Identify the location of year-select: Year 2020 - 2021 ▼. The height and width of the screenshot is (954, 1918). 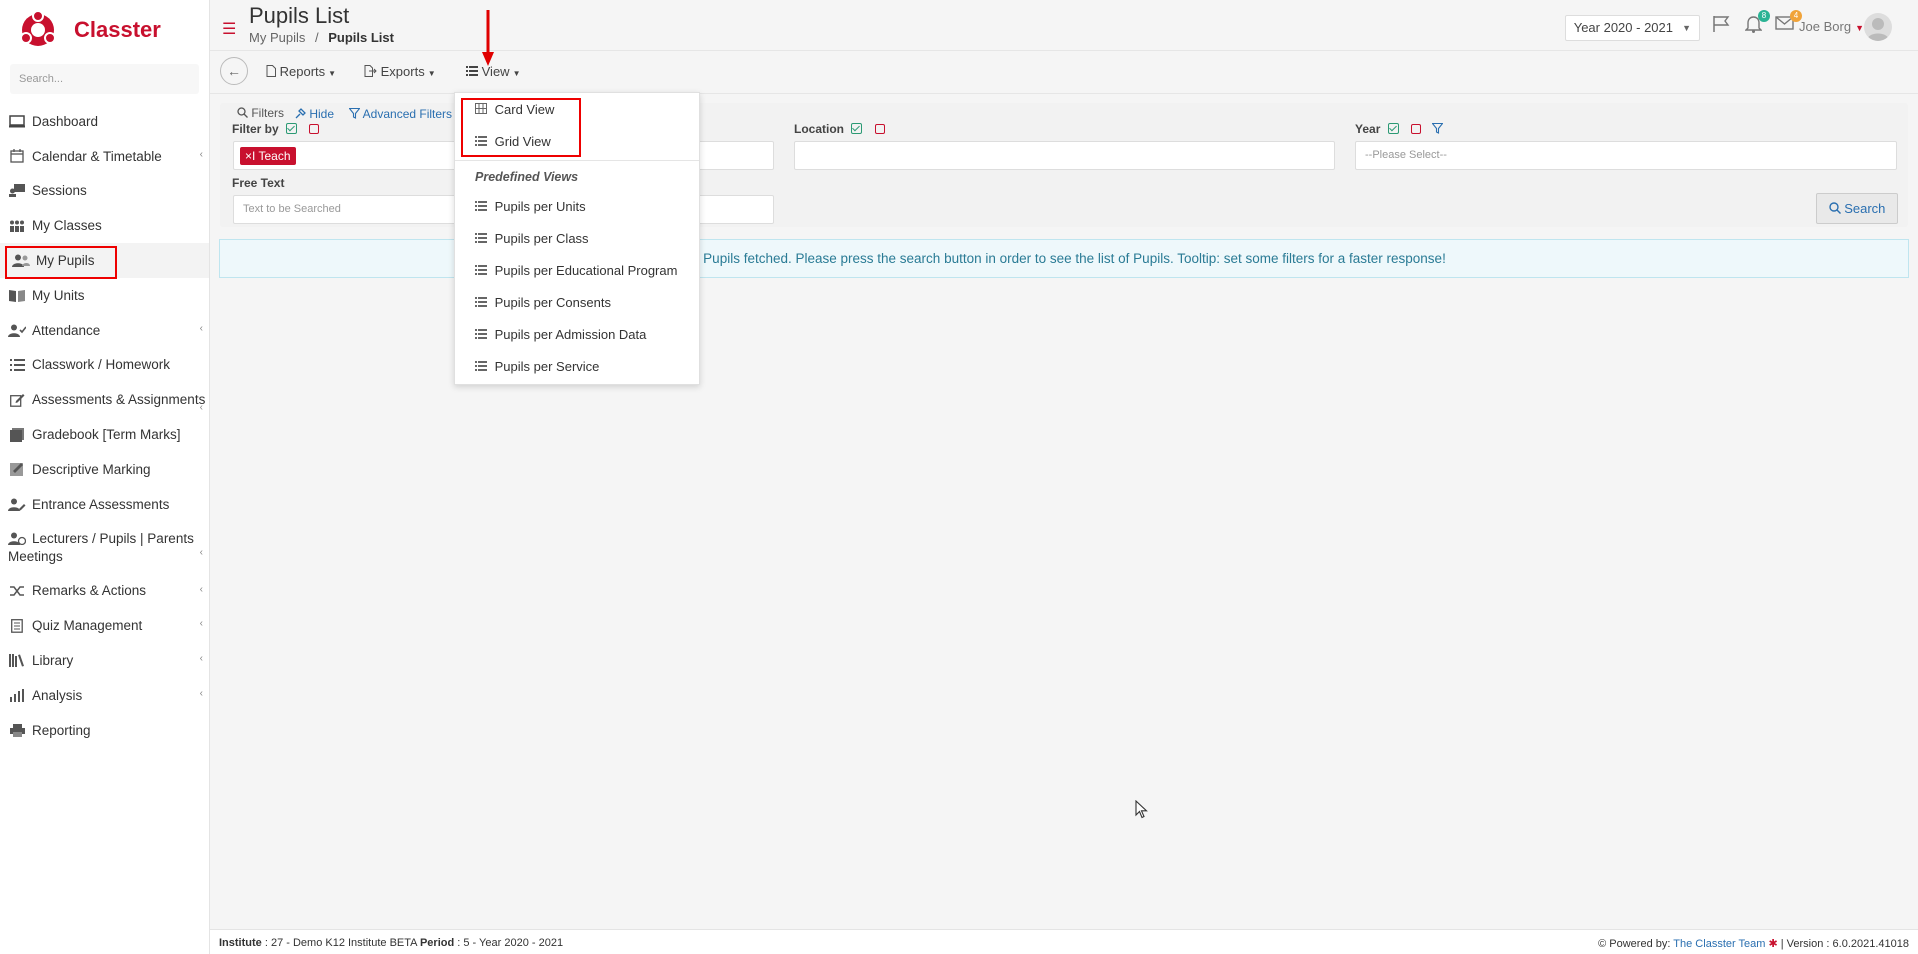
(1632, 28).